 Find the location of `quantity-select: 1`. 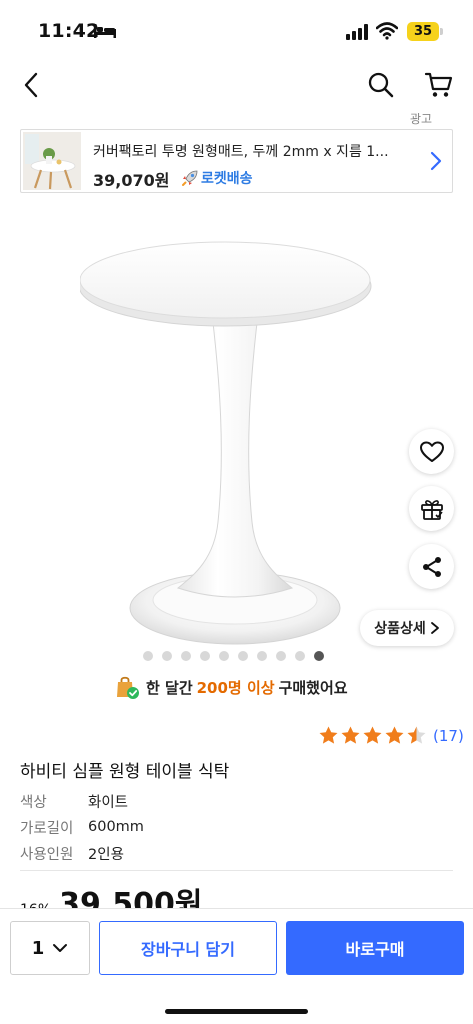

quantity-select: 1 is located at coordinates (50, 948).